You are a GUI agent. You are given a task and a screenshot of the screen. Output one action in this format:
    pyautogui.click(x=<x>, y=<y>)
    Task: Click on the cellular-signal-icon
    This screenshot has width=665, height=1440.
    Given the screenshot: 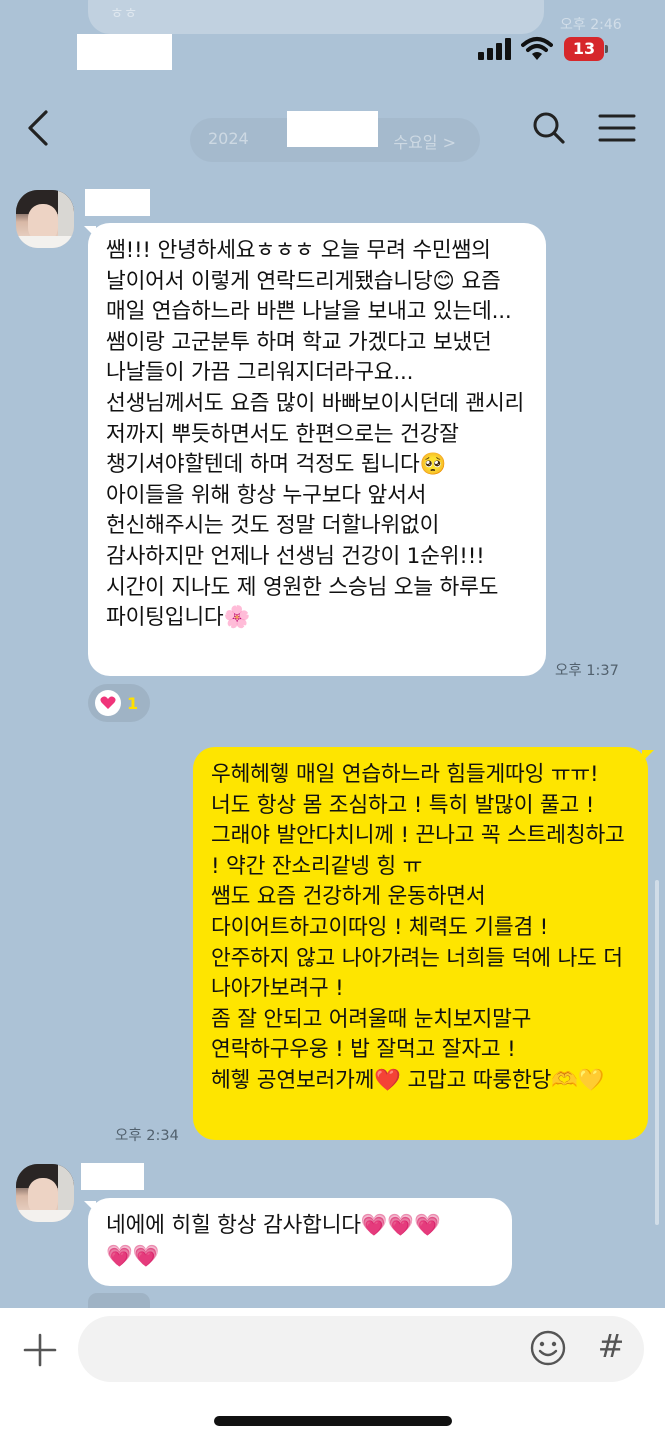 What is the action you would take?
    pyautogui.click(x=495, y=49)
    